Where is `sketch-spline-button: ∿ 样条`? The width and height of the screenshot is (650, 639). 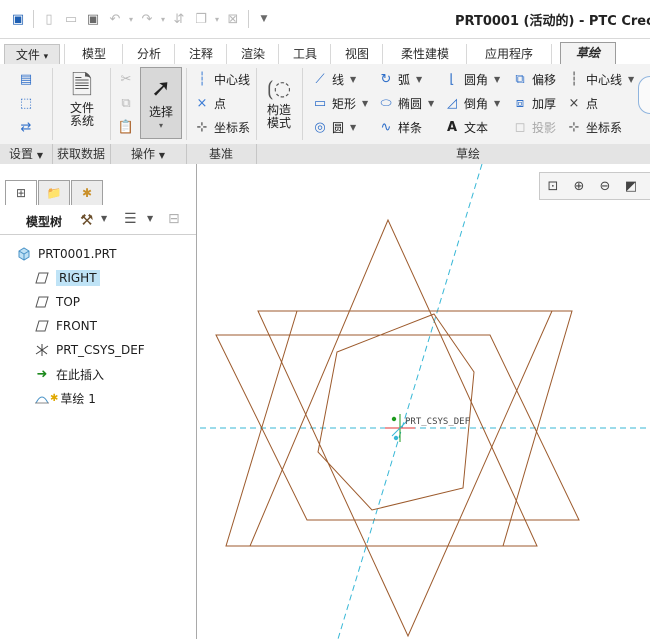
sketch-spline-button: ∿ 样条 is located at coordinates (400, 127).